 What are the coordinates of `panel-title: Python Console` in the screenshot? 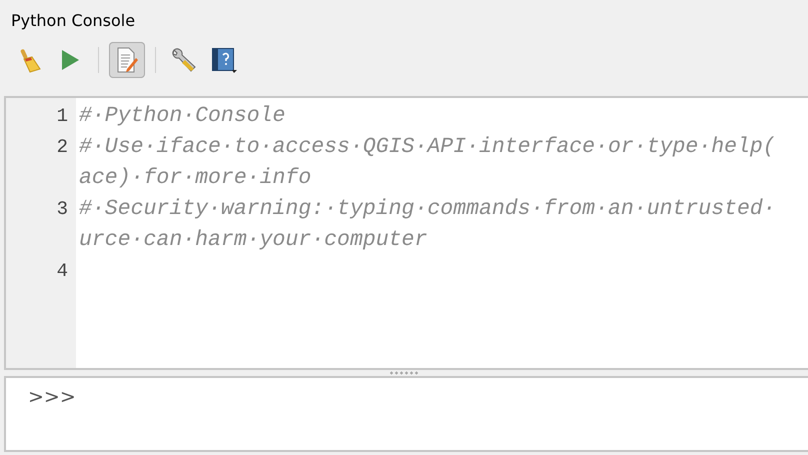 It's located at (73, 21).